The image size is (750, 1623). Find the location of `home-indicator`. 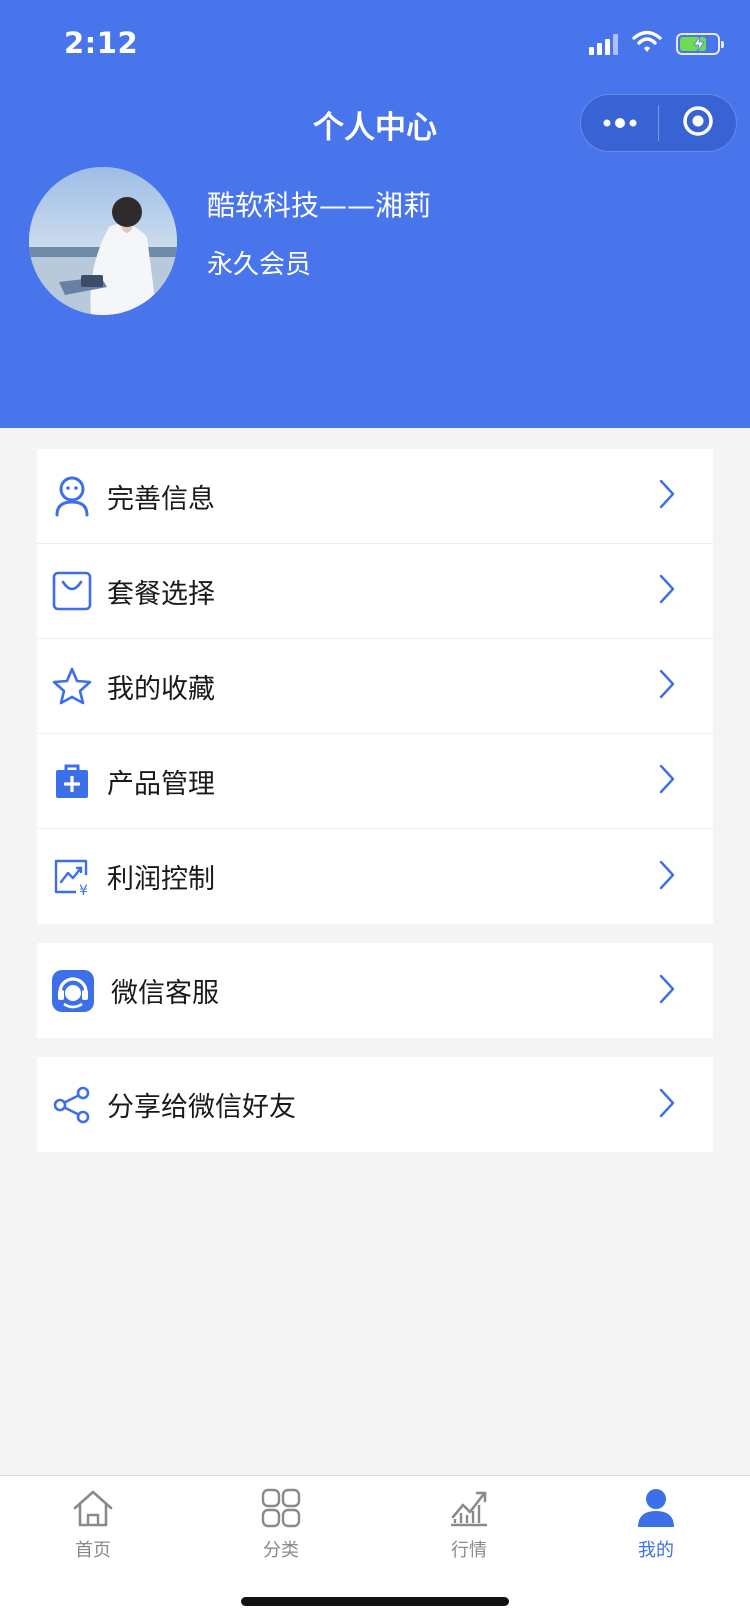

home-indicator is located at coordinates (375, 1601).